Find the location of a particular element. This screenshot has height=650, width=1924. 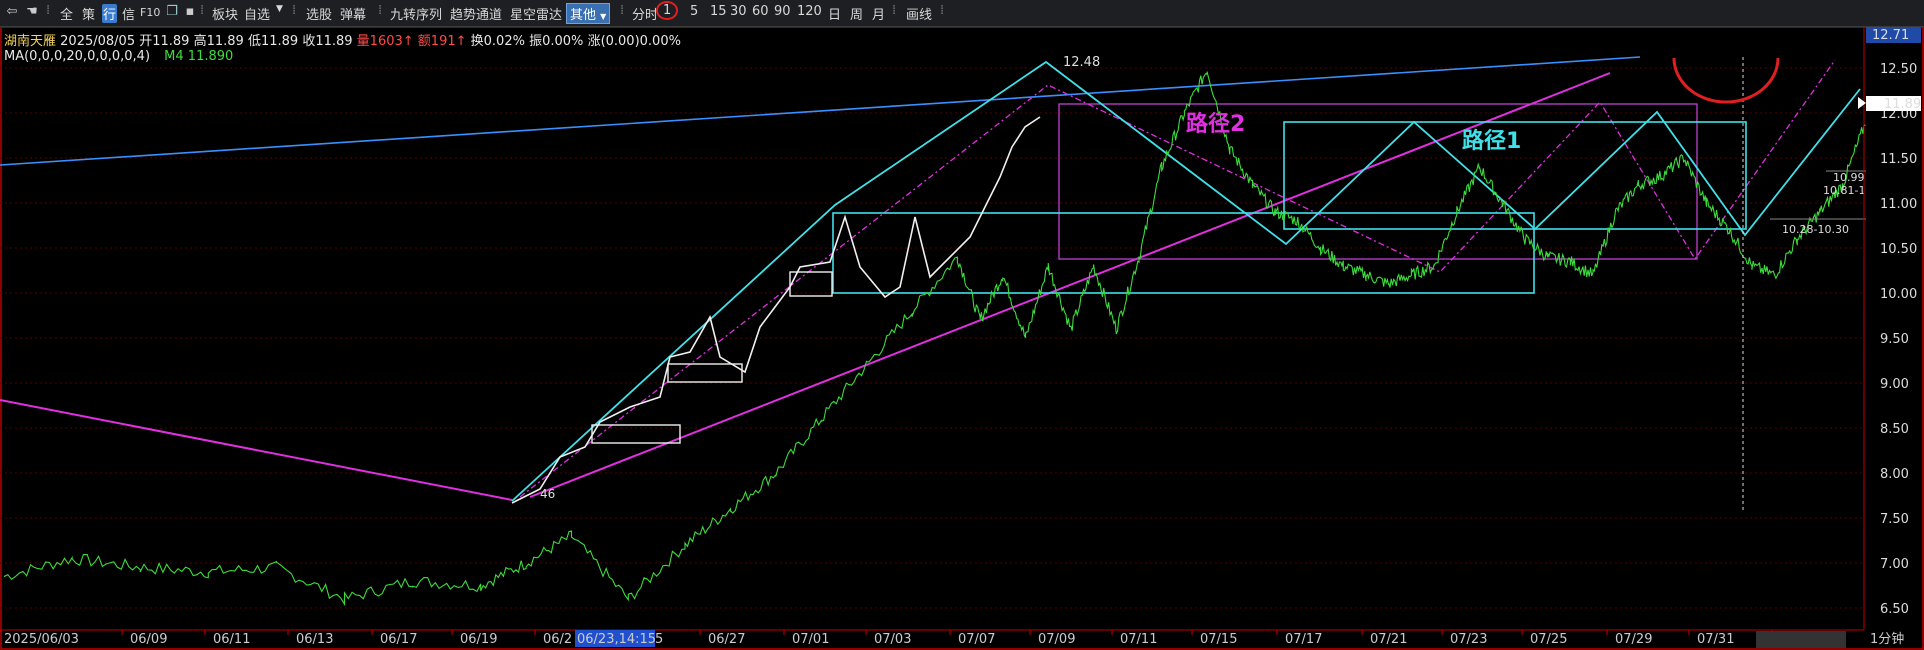

date-tick-label: 06/2 is located at coordinates (557, 639).